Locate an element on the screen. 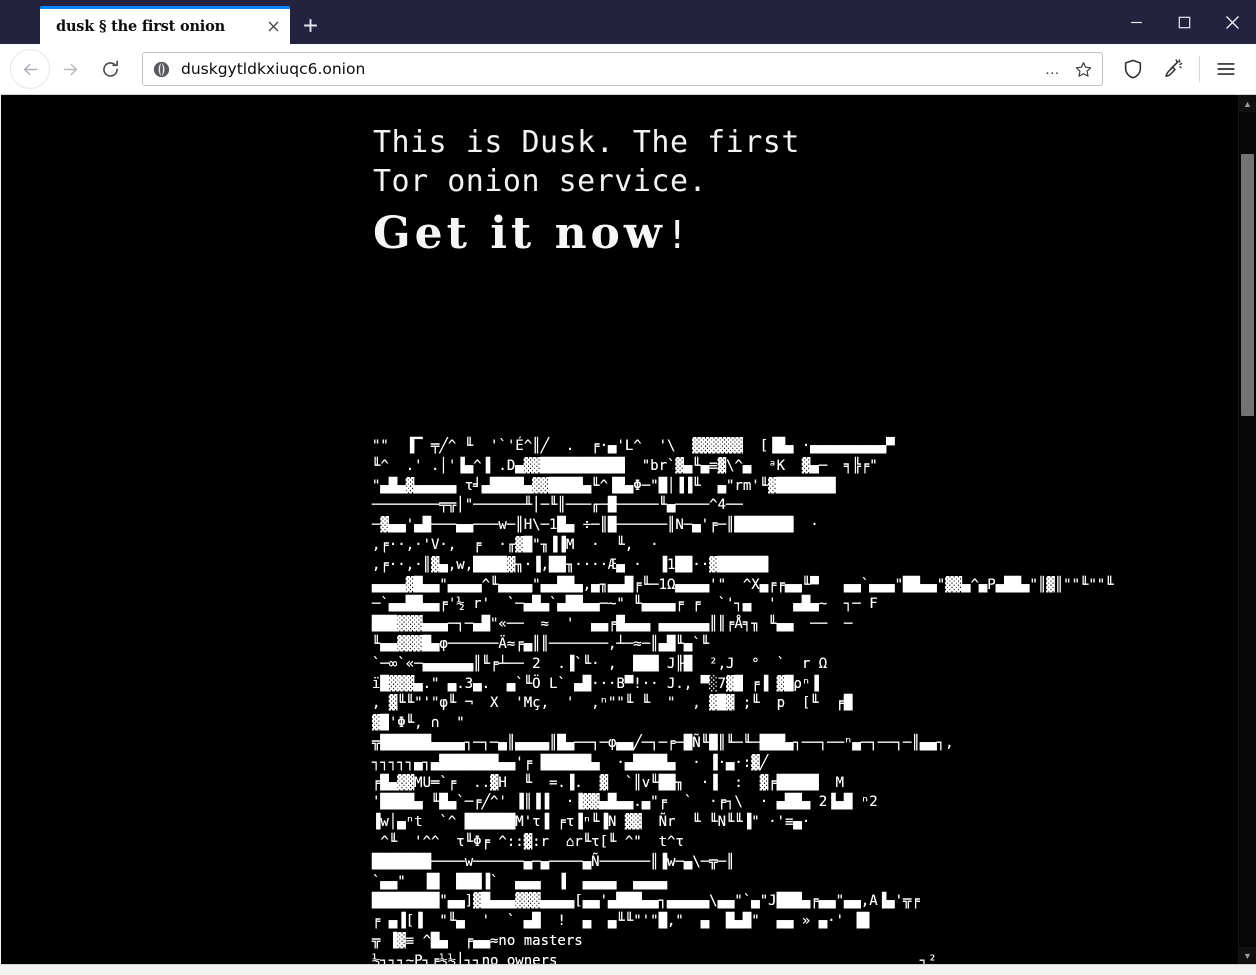  tab-strip: dusk § the first onion is located at coordinates (556, 22).